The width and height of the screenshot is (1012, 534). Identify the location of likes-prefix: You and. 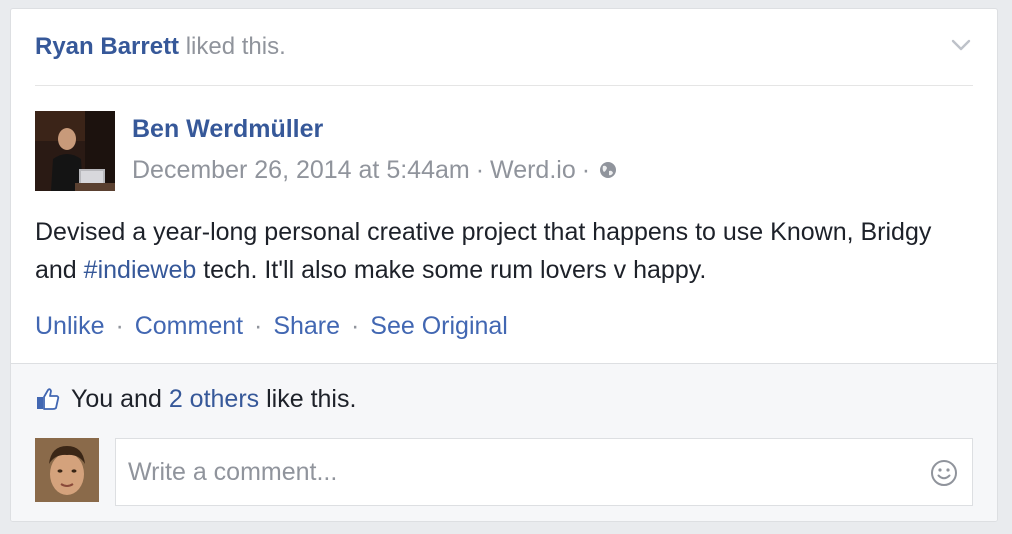
(116, 399).